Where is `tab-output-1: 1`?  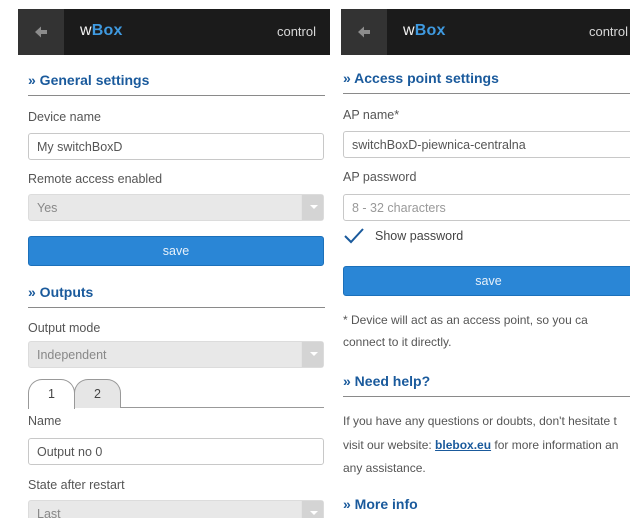 tab-output-1: 1 is located at coordinates (51, 394).